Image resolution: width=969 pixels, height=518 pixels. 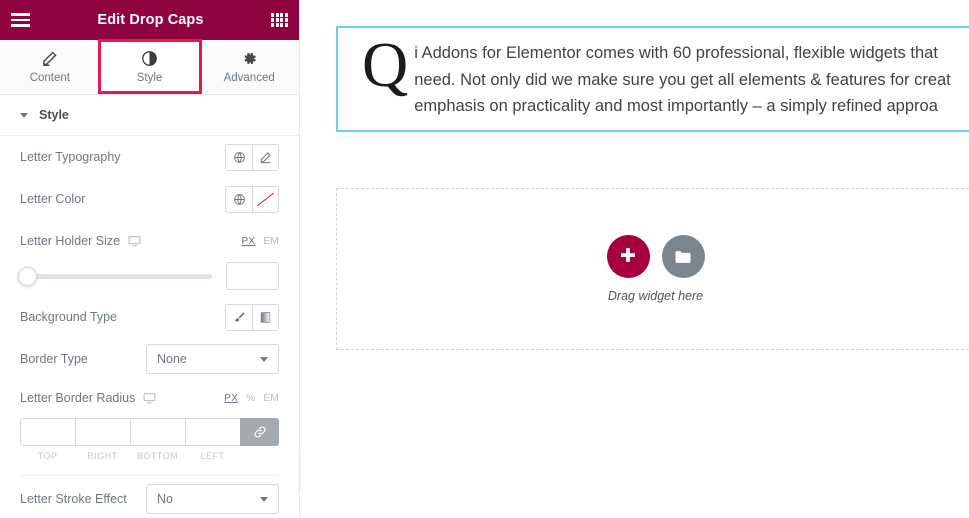 What do you see at coordinates (54, 115) in the screenshot?
I see `section-style-title: Style` at bounding box center [54, 115].